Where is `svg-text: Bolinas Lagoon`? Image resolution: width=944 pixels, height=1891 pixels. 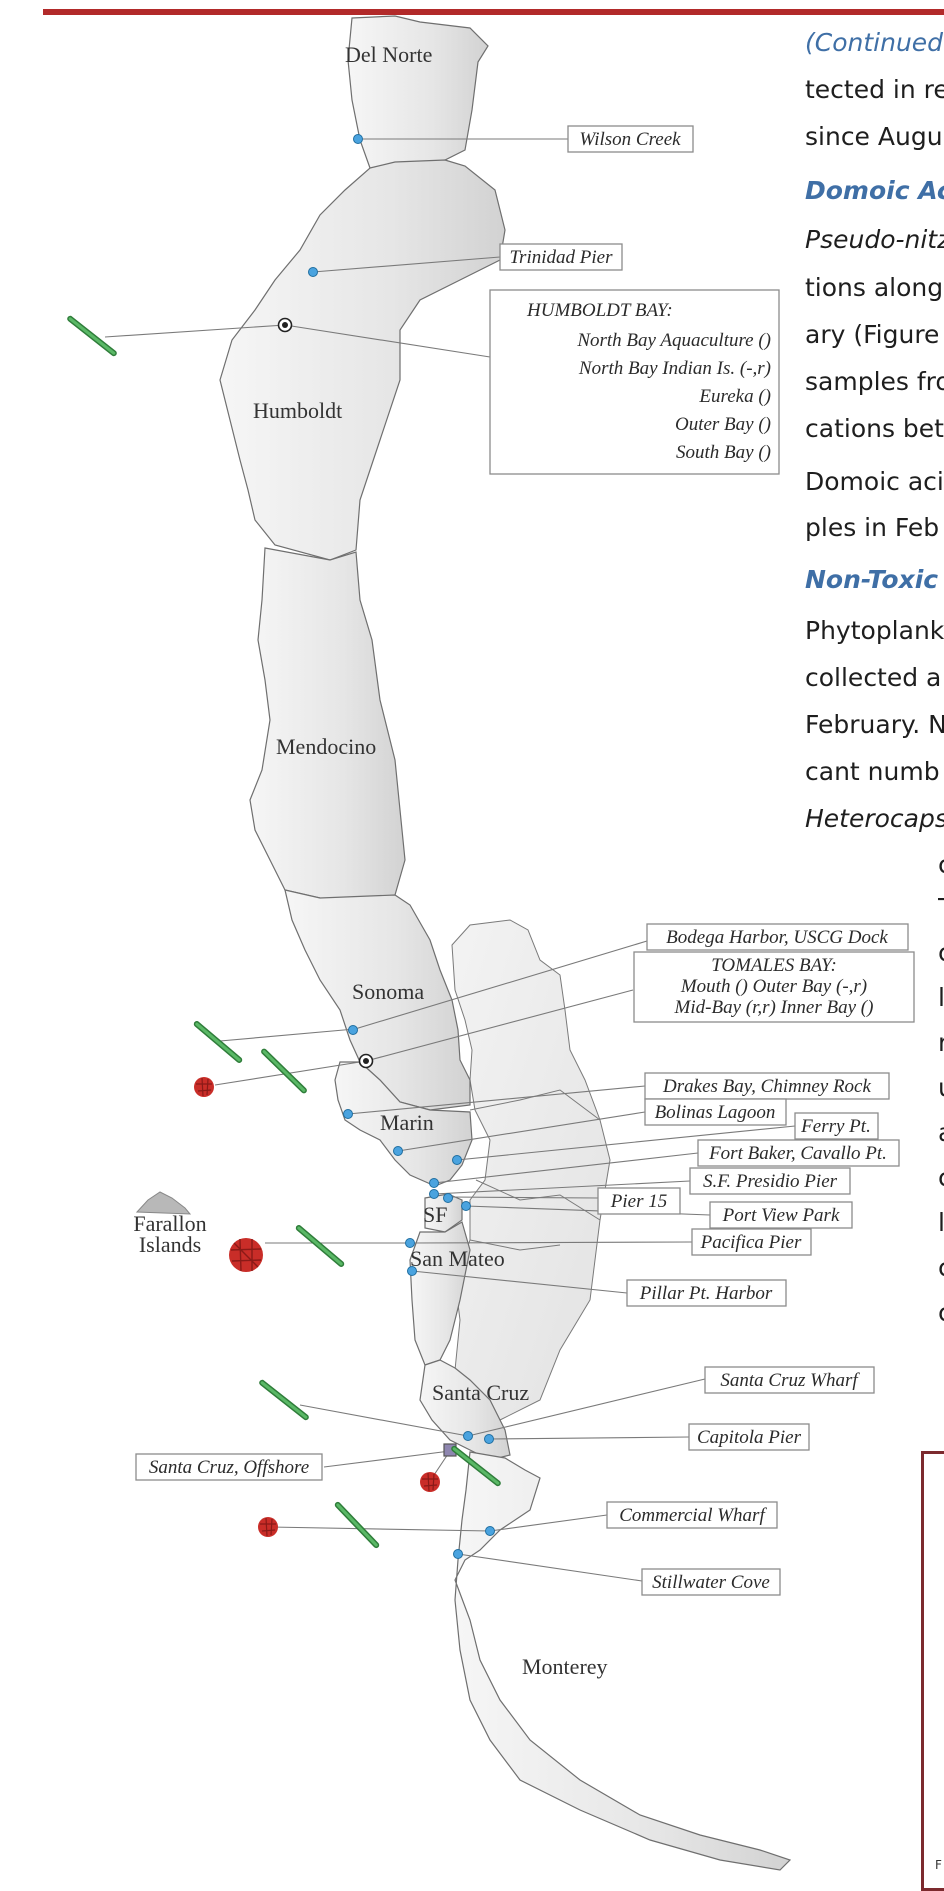 svg-text: Bolinas Lagoon is located at coordinates (715, 1112).